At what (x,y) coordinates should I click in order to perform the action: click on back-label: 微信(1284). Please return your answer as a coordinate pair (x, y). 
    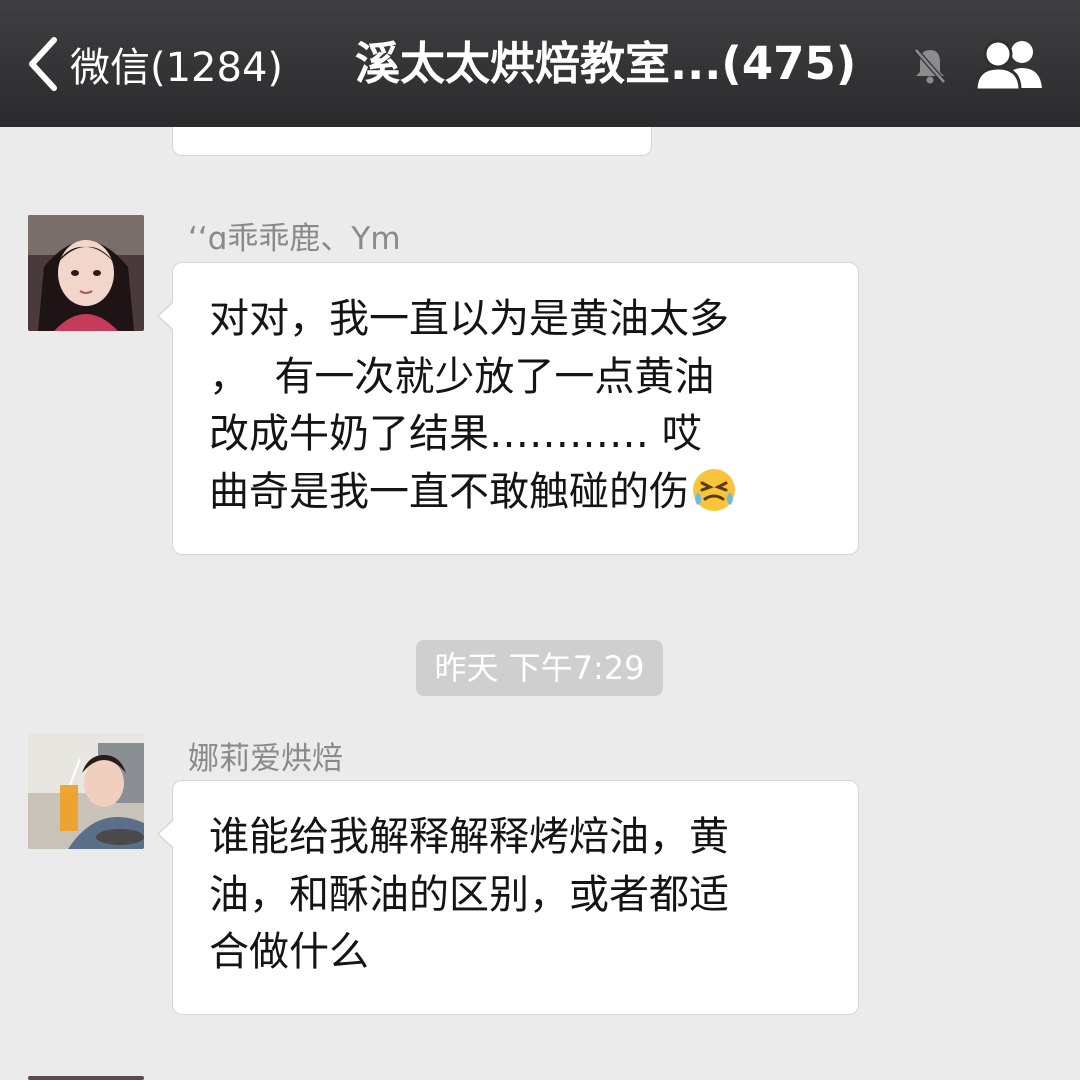
    Looking at the image, I should click on (177, 68).